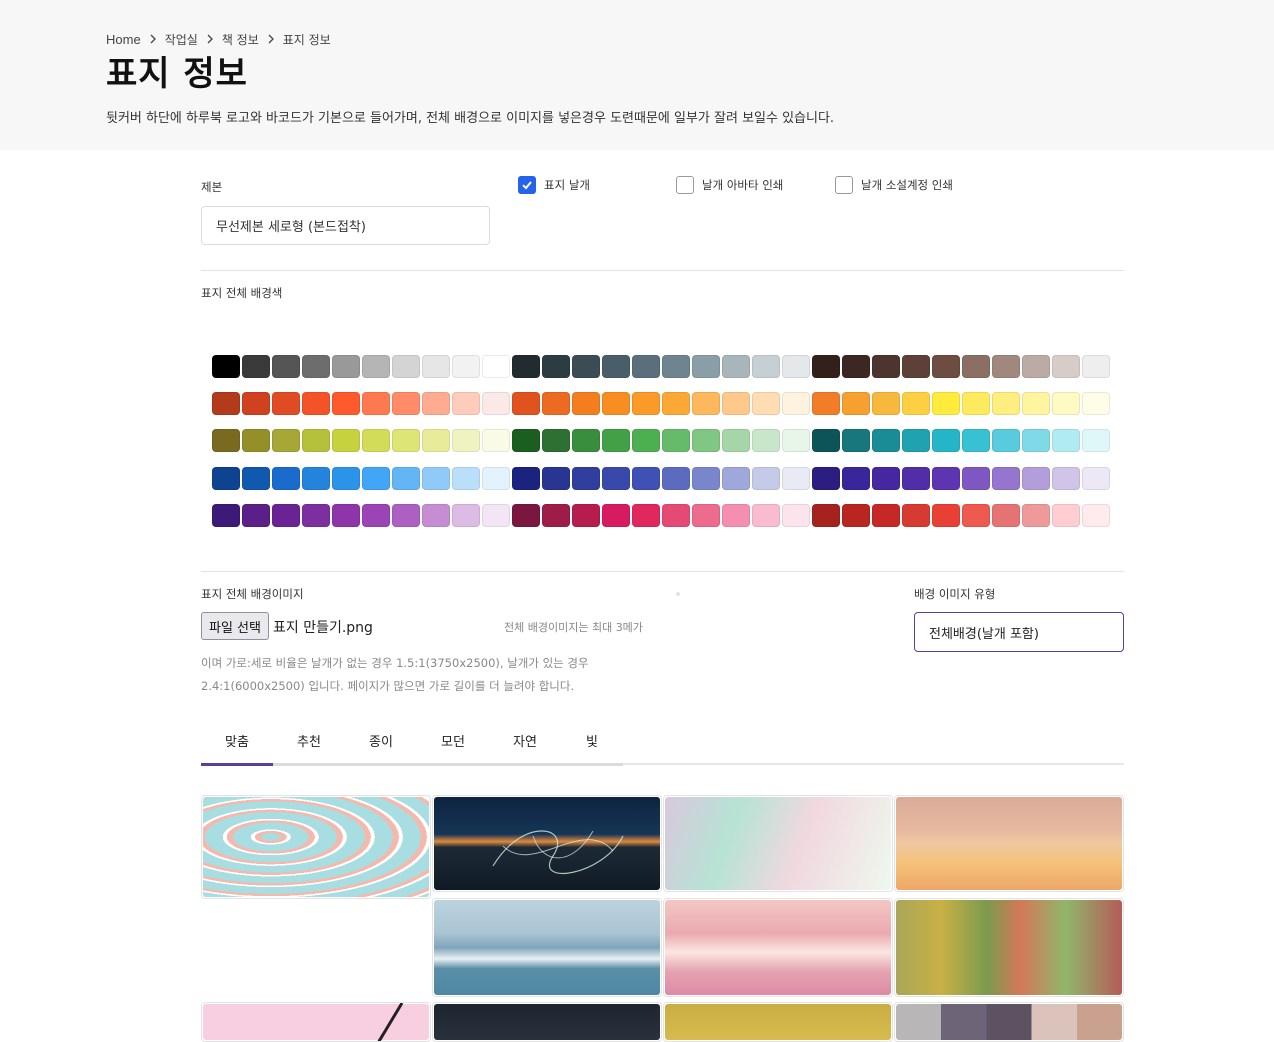  What do you see at coordinates (778, 843) in the screenshot?
I see `thumbnail-pastel-gradient` at bounding box center [778, 843].